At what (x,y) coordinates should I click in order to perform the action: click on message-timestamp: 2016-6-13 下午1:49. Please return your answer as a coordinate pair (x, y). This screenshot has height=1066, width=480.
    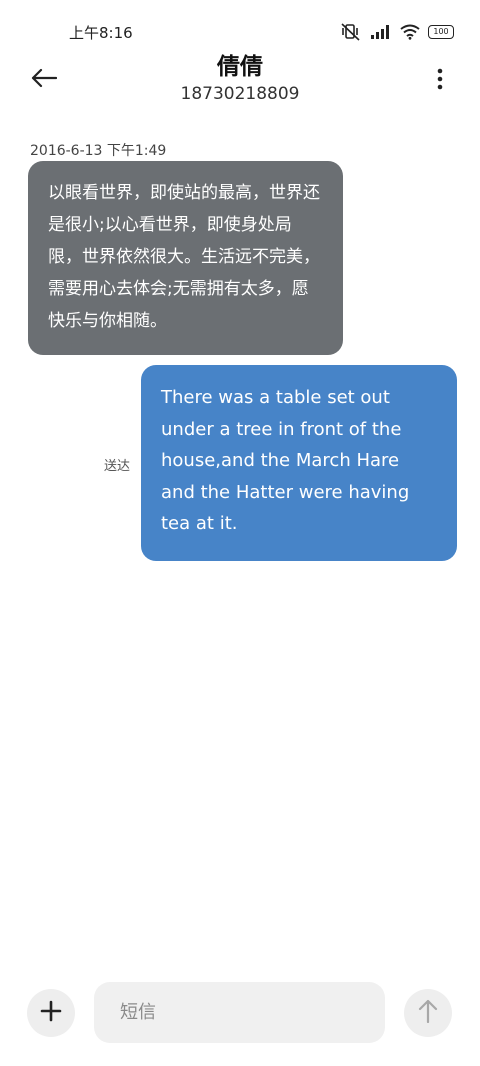
    Looking at the image, I should click on (98, 151).